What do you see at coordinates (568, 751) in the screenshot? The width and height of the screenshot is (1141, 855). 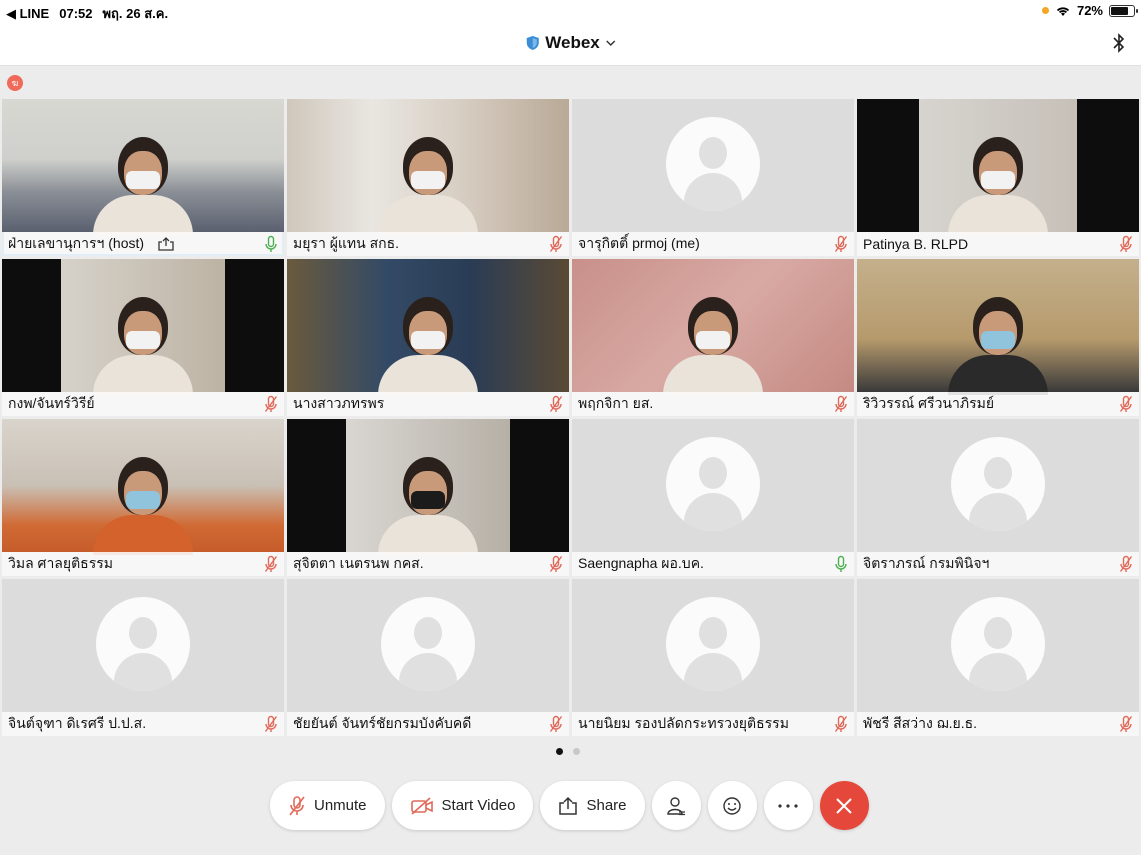 I see `page-indicator` at bounding box center [568, 751].